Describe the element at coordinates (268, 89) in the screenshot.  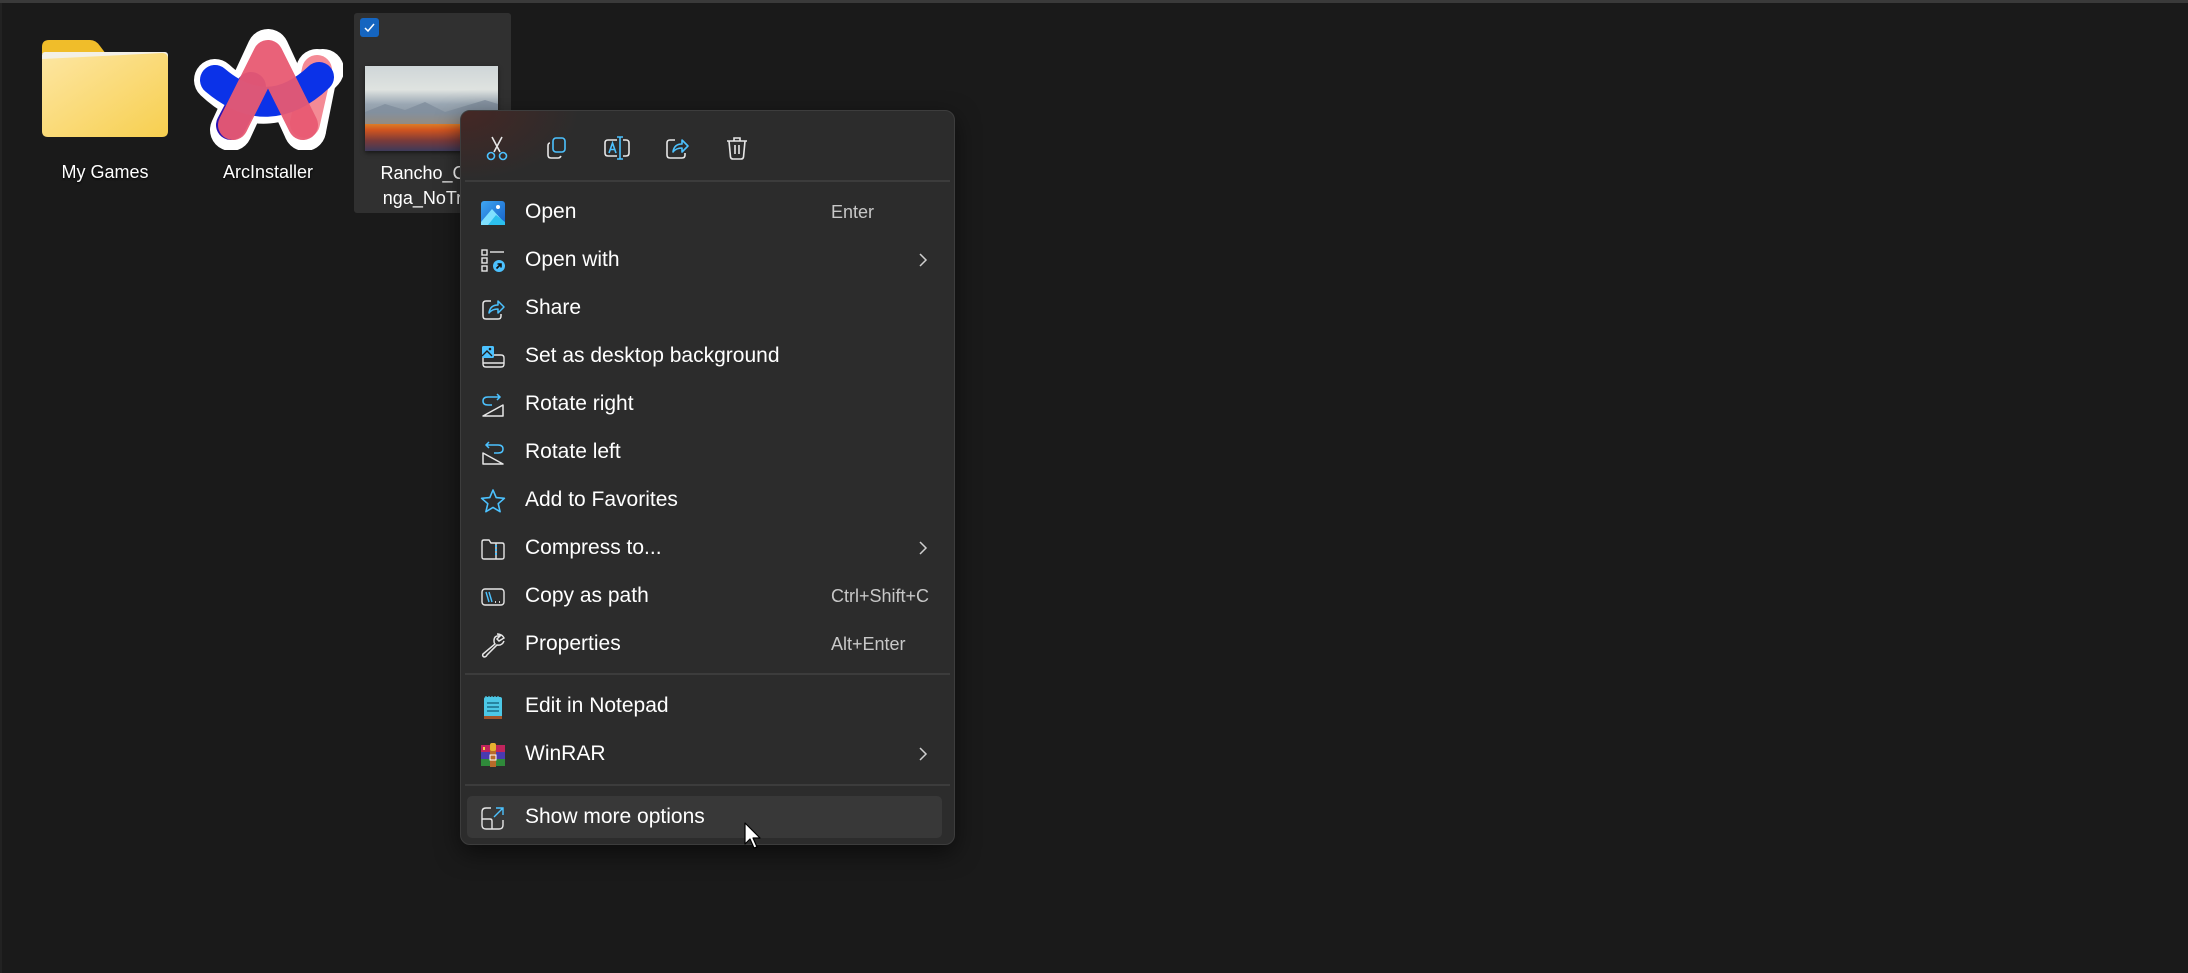
I see `arc-browser-icon` at that location.